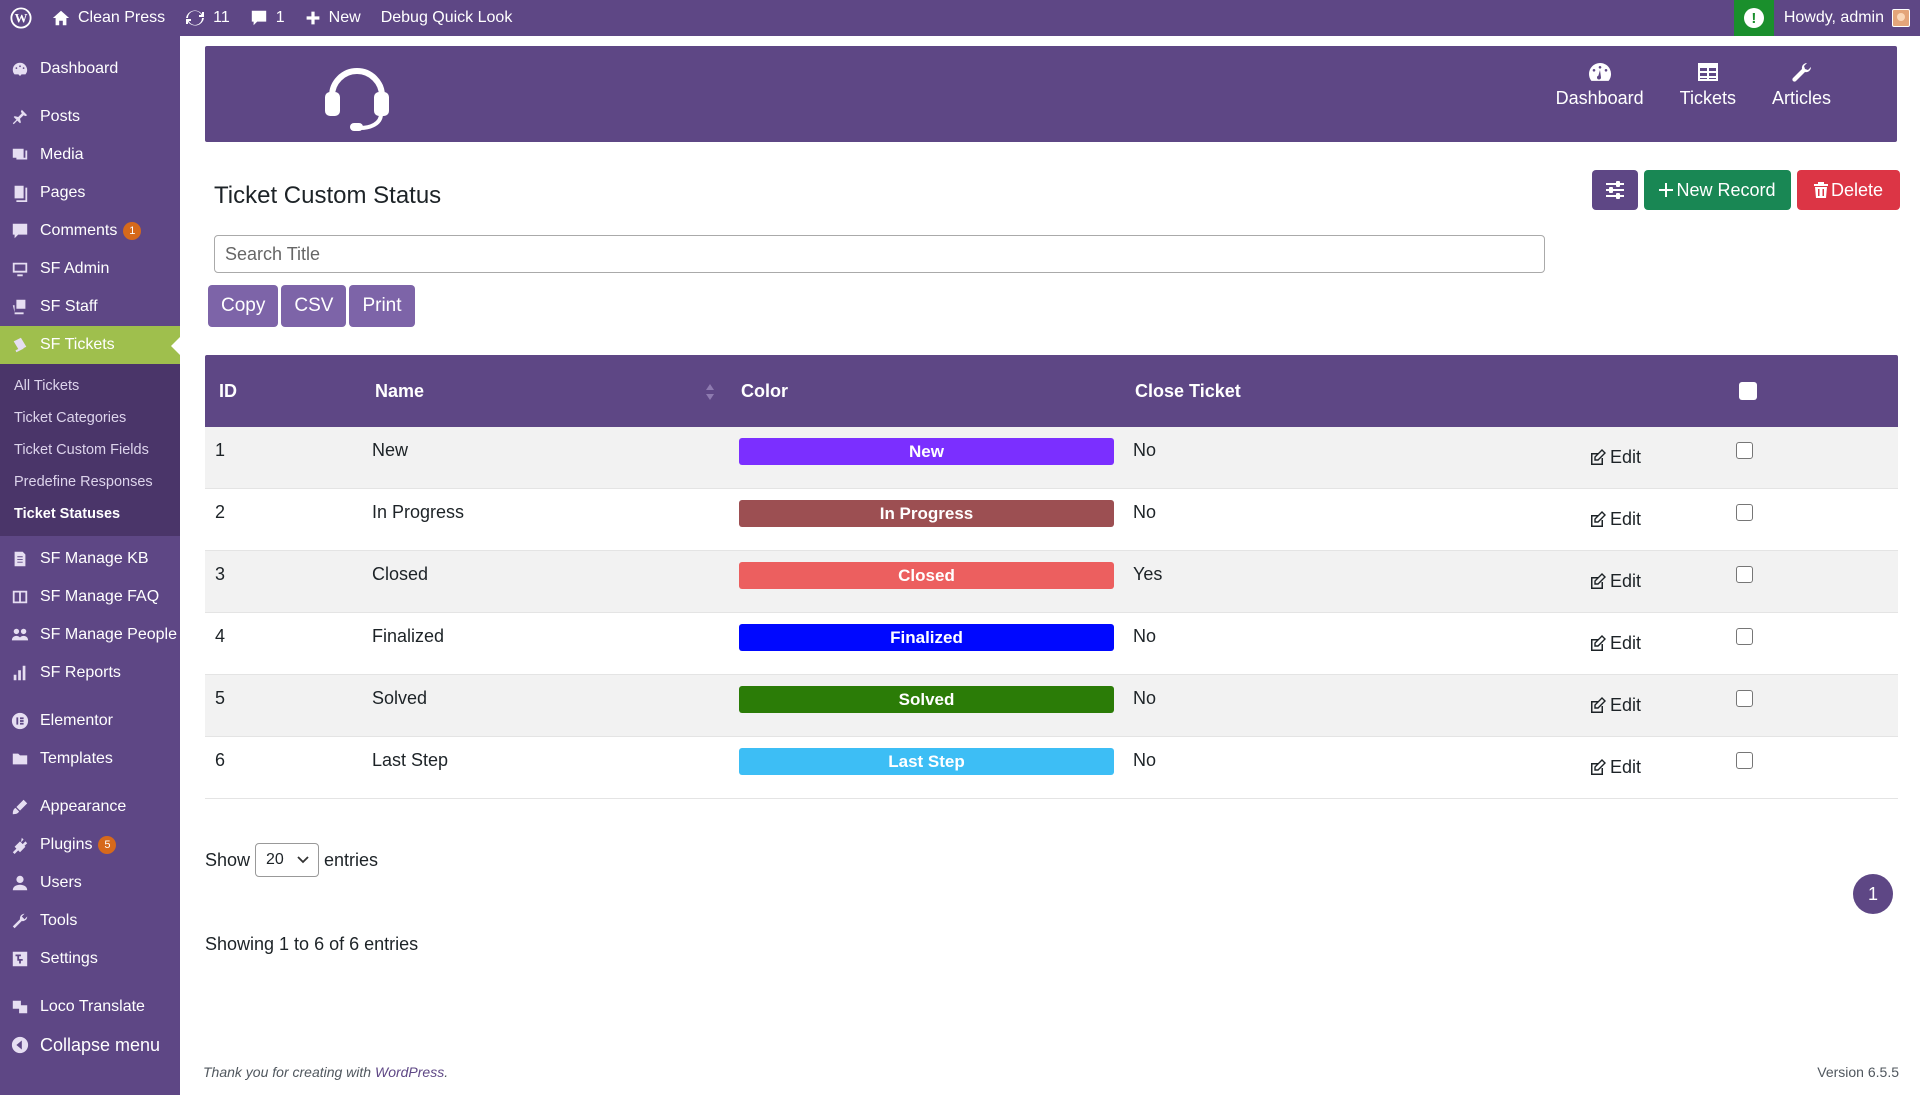  What do you see at coordinates (20, 721) in the screenshot?
I see `elementor-icon` at bounding box center [20, 721].